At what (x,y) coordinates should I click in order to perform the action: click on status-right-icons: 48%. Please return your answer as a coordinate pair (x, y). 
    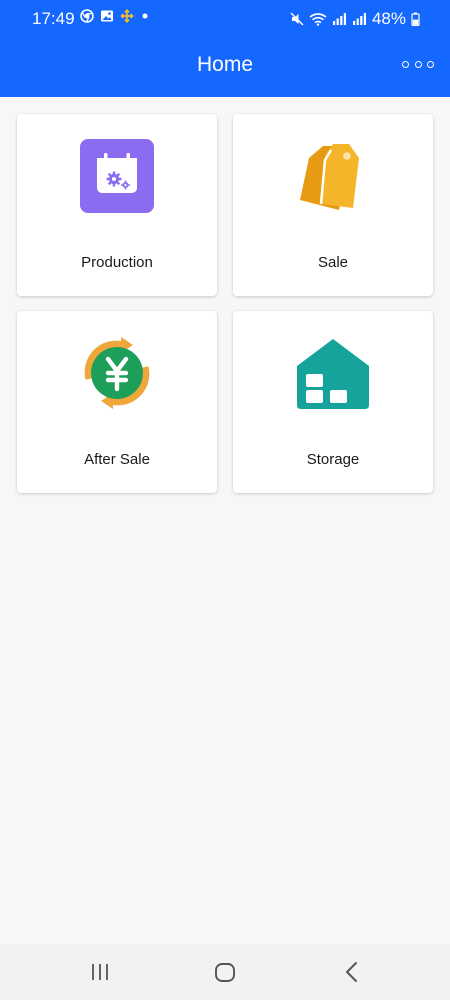
    Looking at the image, I should click on (355, 19).